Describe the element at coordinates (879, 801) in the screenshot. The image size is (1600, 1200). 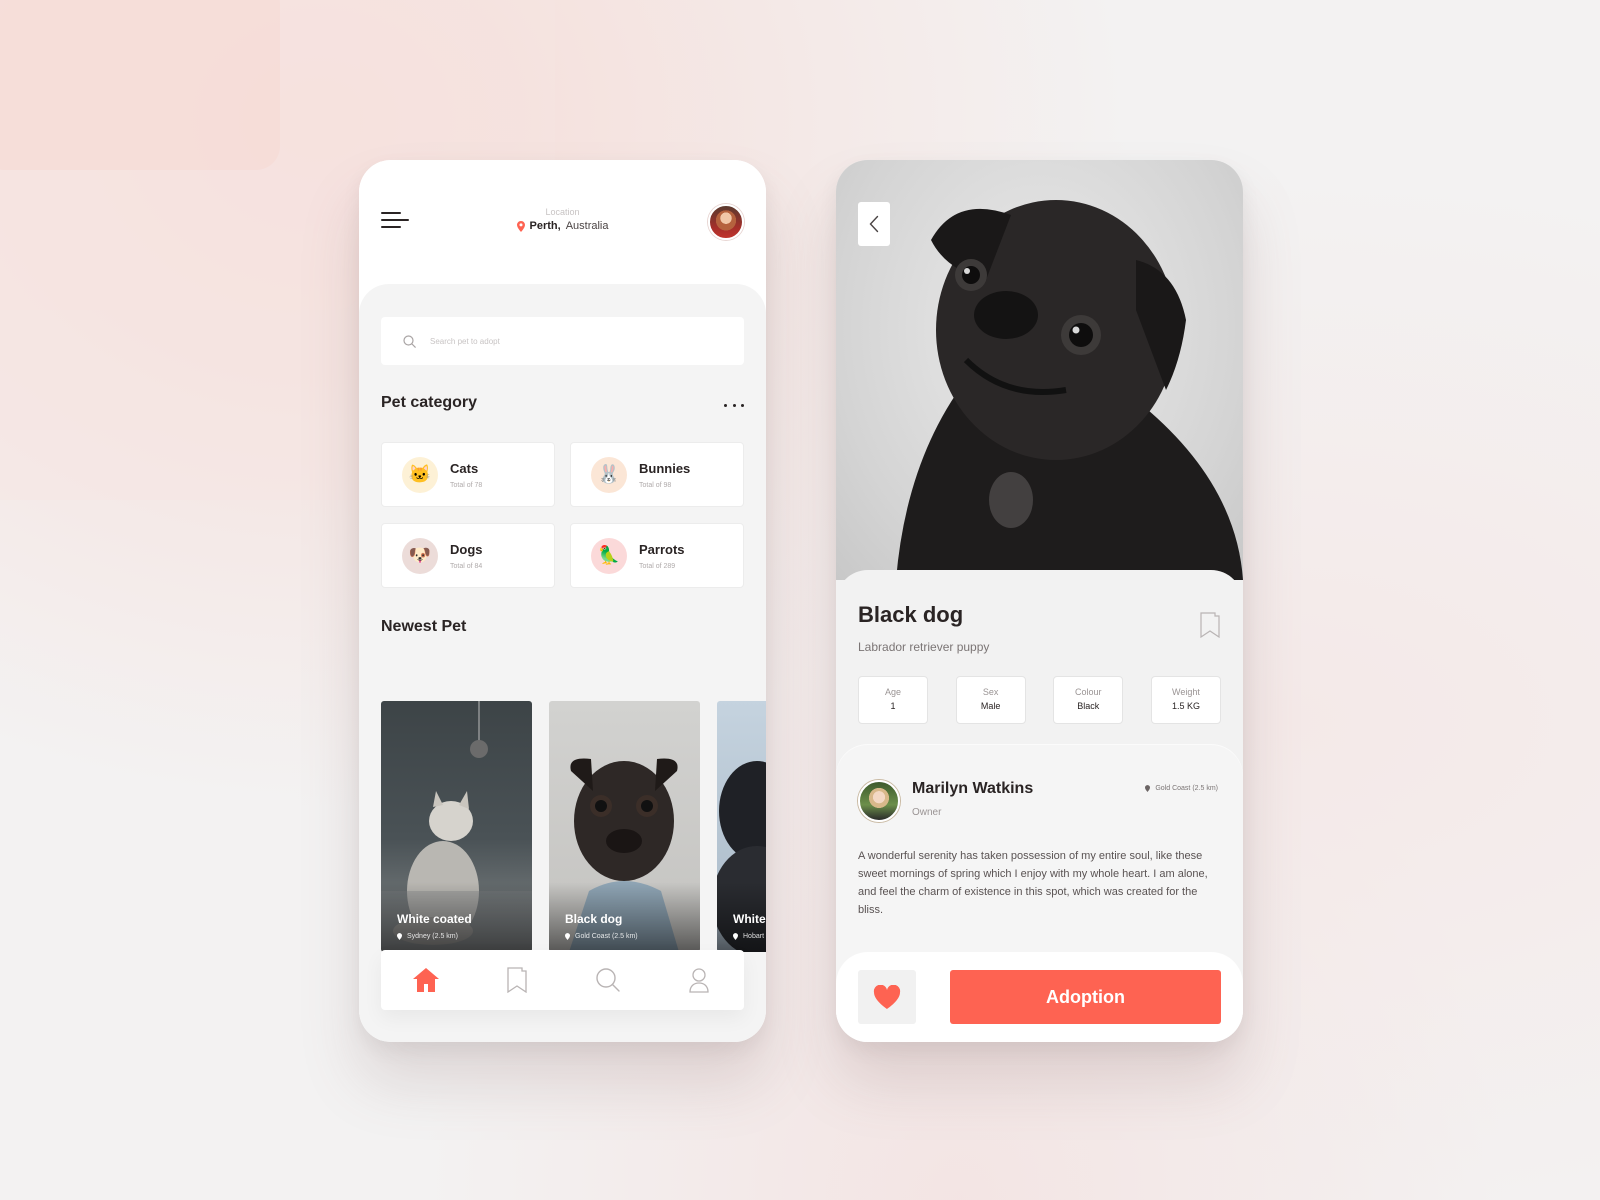
I see `owner-avatar` at that location.